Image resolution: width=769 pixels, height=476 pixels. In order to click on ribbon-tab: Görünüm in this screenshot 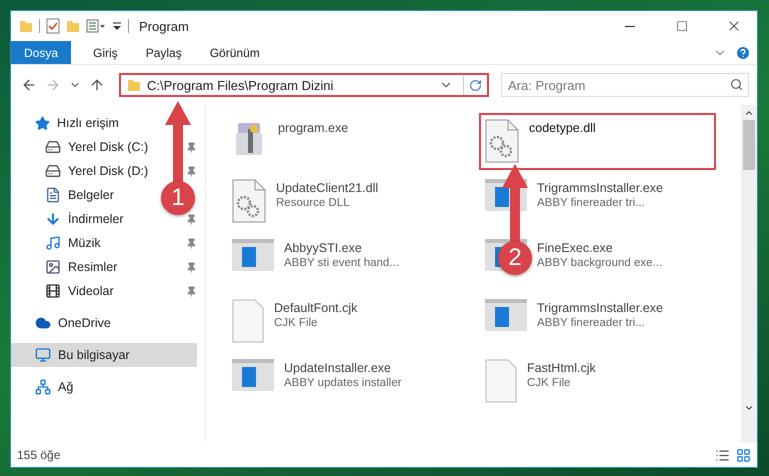, I will do `click(235, 52)`.